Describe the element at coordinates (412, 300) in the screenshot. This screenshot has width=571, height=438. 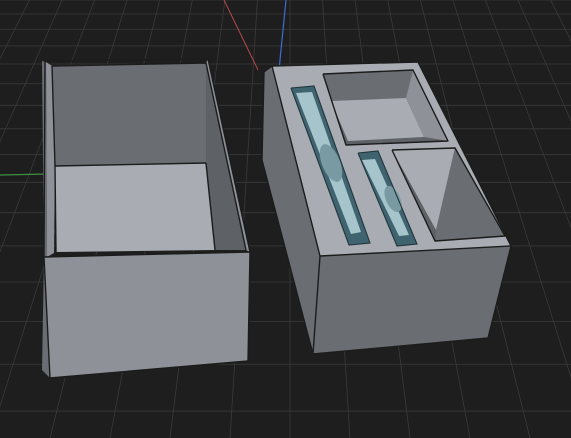
I see `organizer-front-wall` at that location.